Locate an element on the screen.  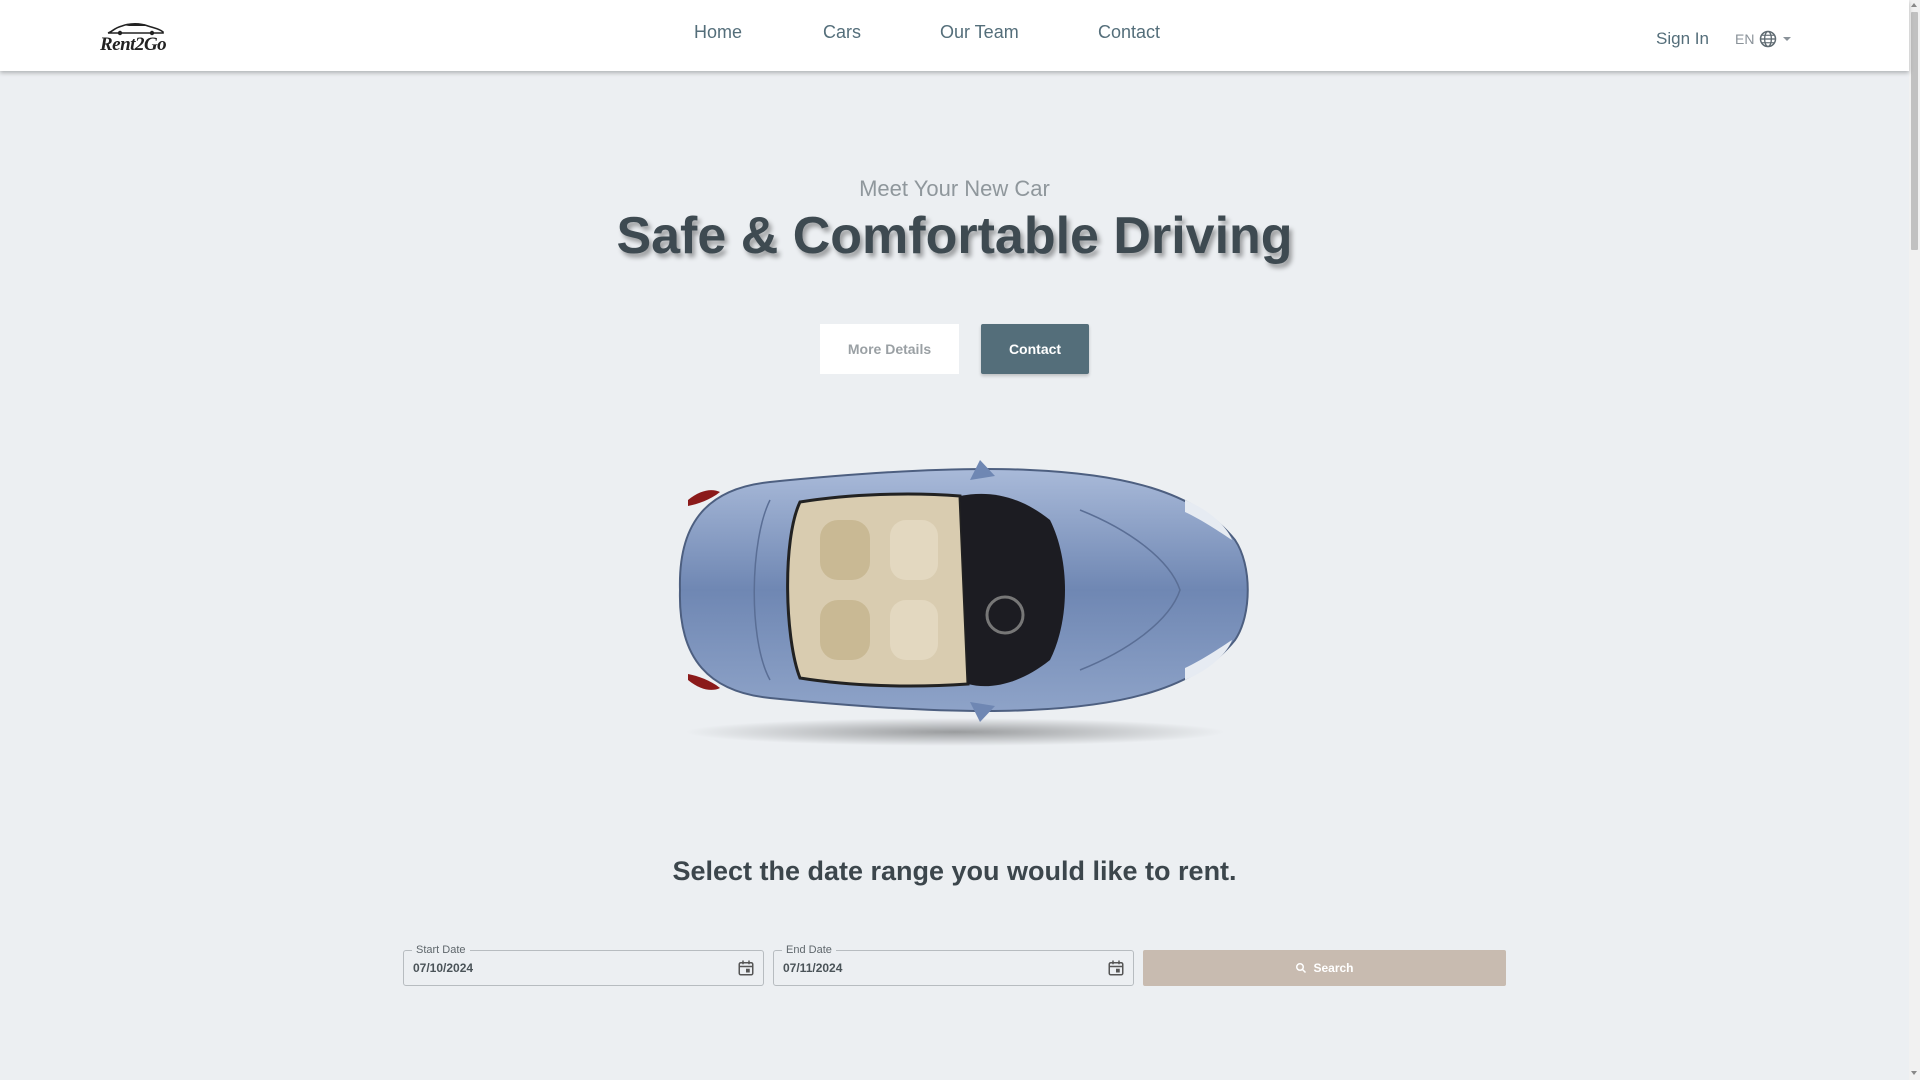
search-button-label: Search is located at coordinates (1333, 968).